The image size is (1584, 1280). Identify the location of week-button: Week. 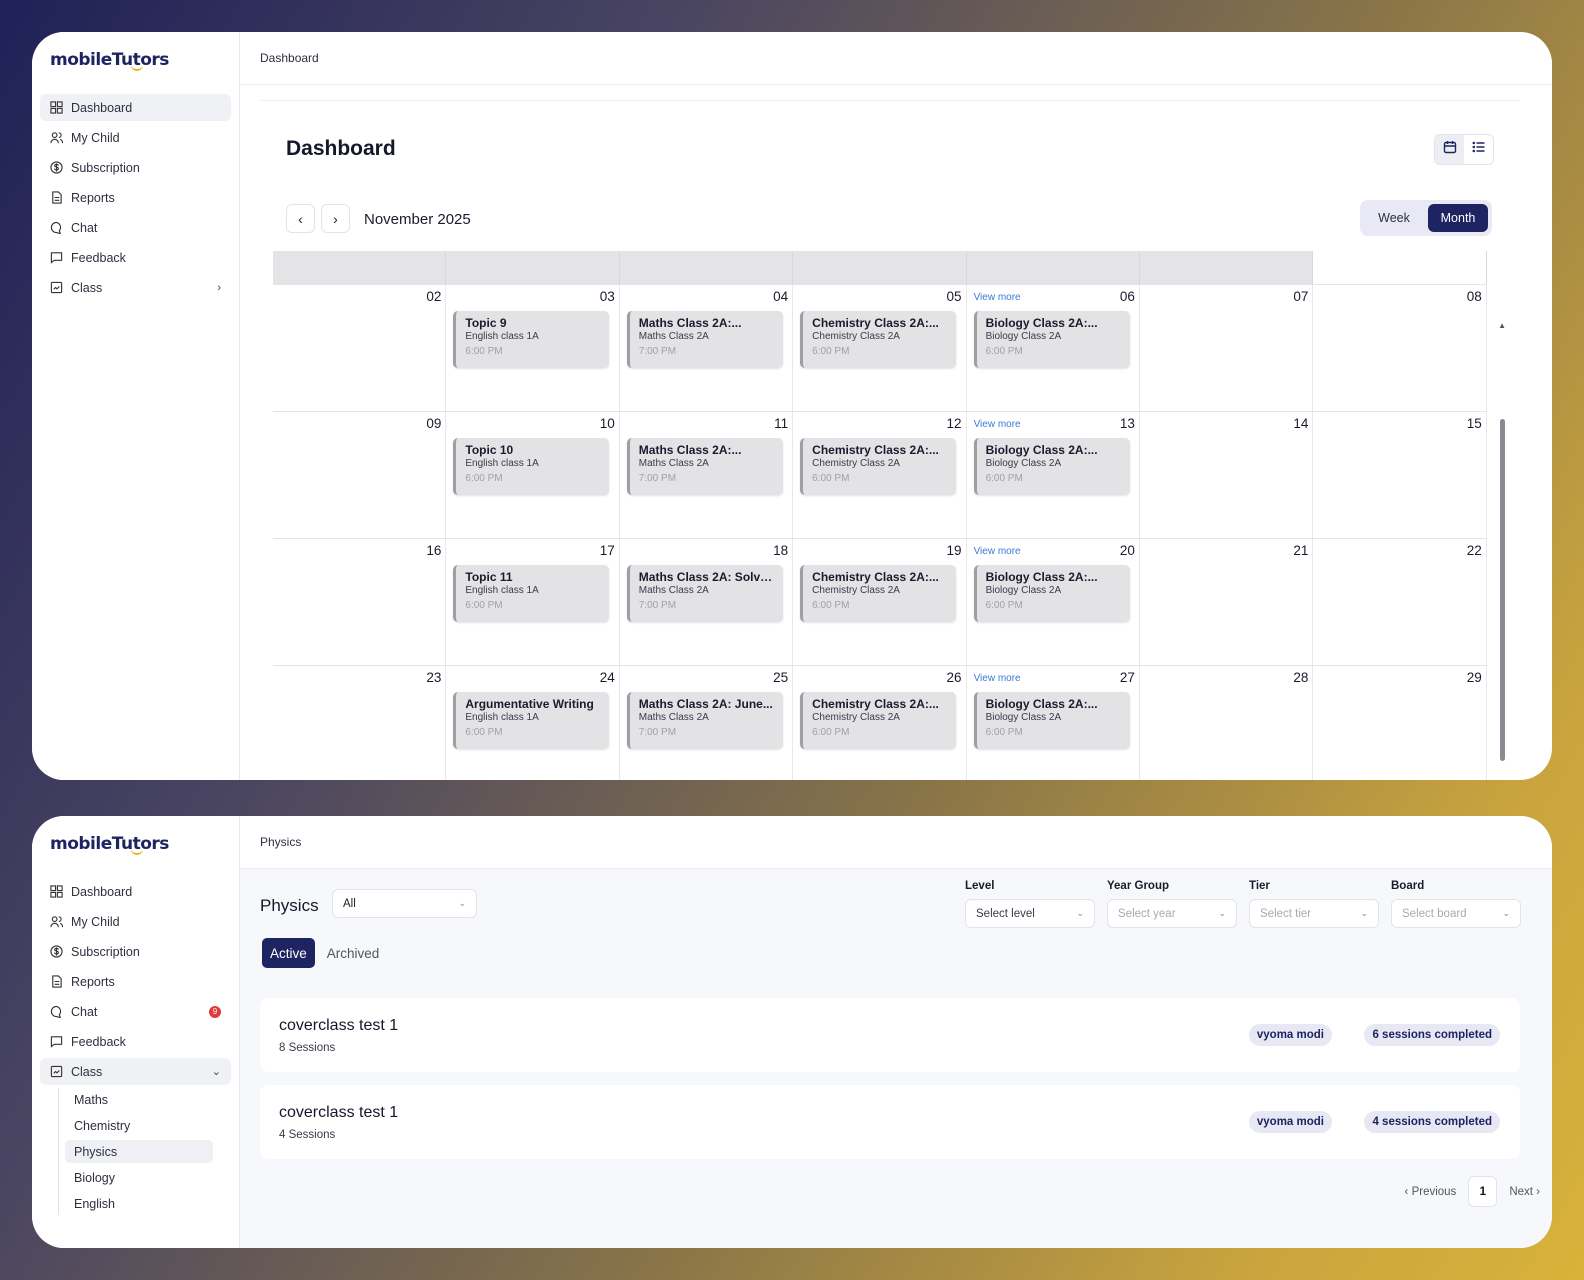
(1394, 218).